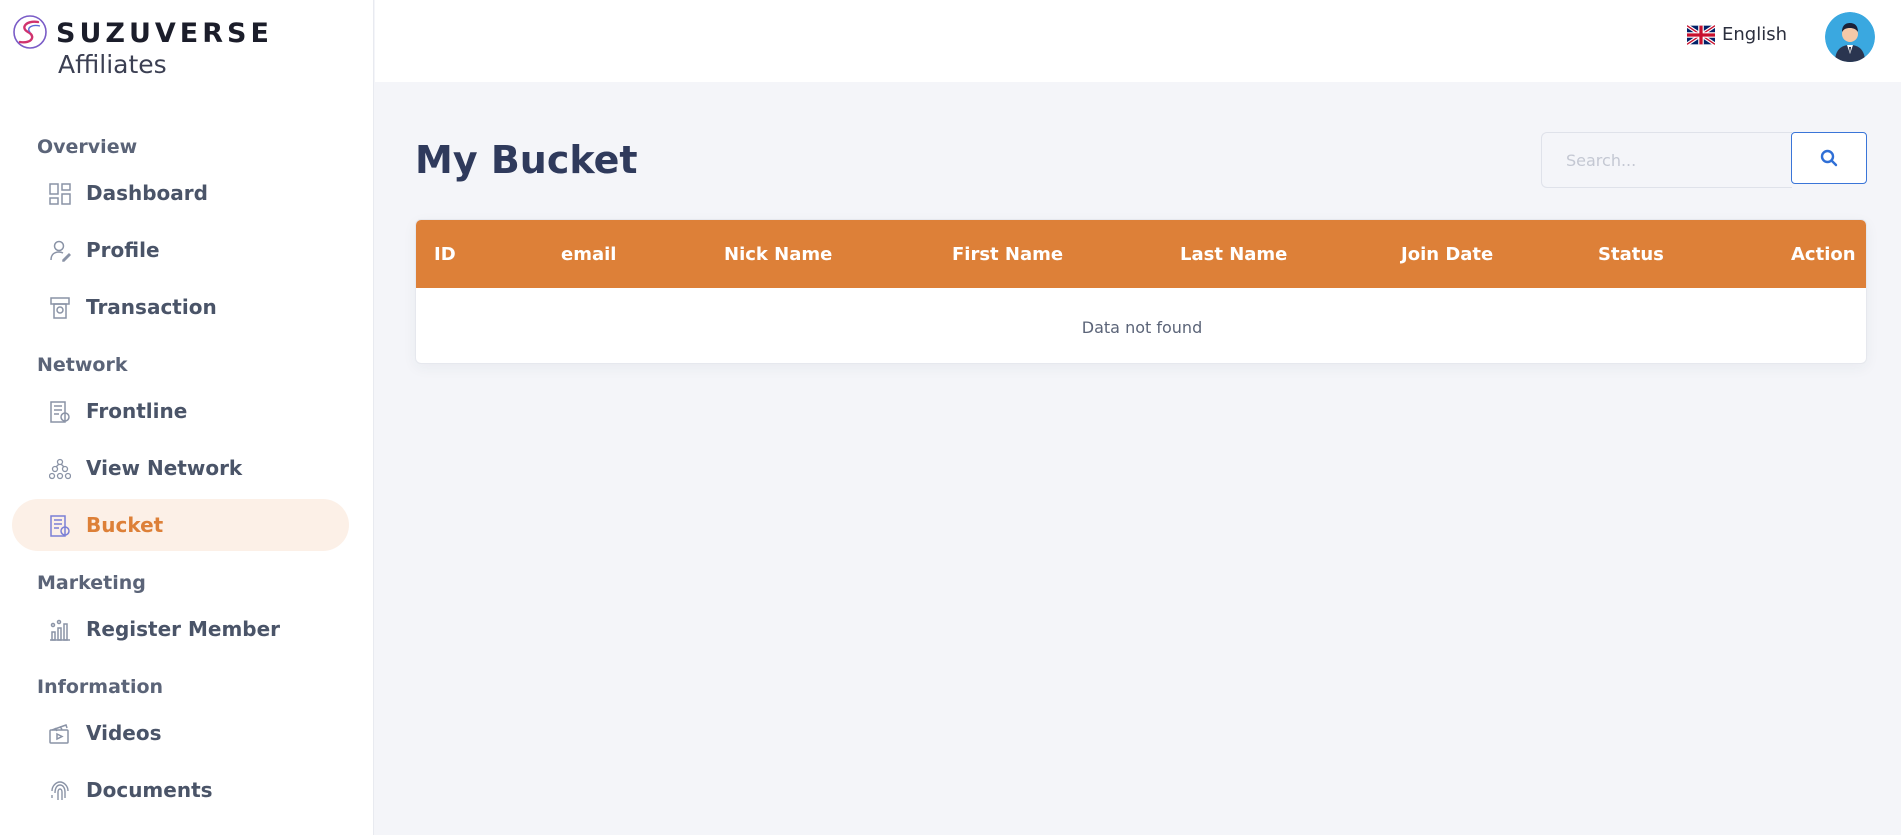 The height and width of the screenshot is (835, 1901). Describe the element at coordinates (1008, 254) in the screenshot. I see `column-header-first-name: First Name` at that location.